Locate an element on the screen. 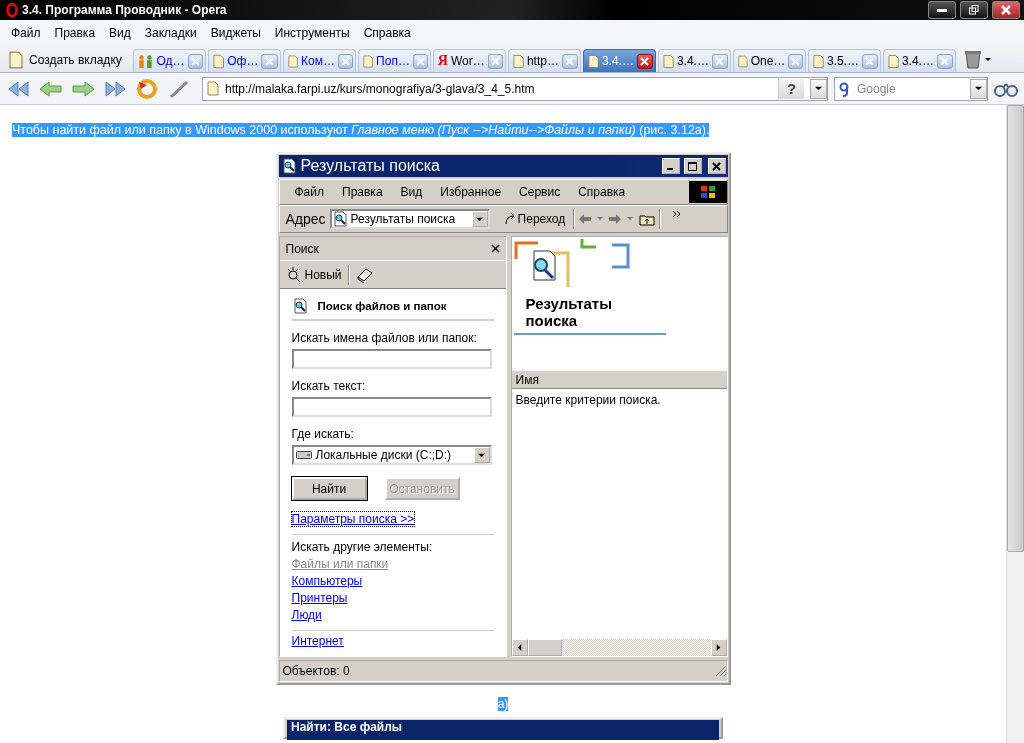  status-text: Объектов: 0 is located at coordinates (316, 671).